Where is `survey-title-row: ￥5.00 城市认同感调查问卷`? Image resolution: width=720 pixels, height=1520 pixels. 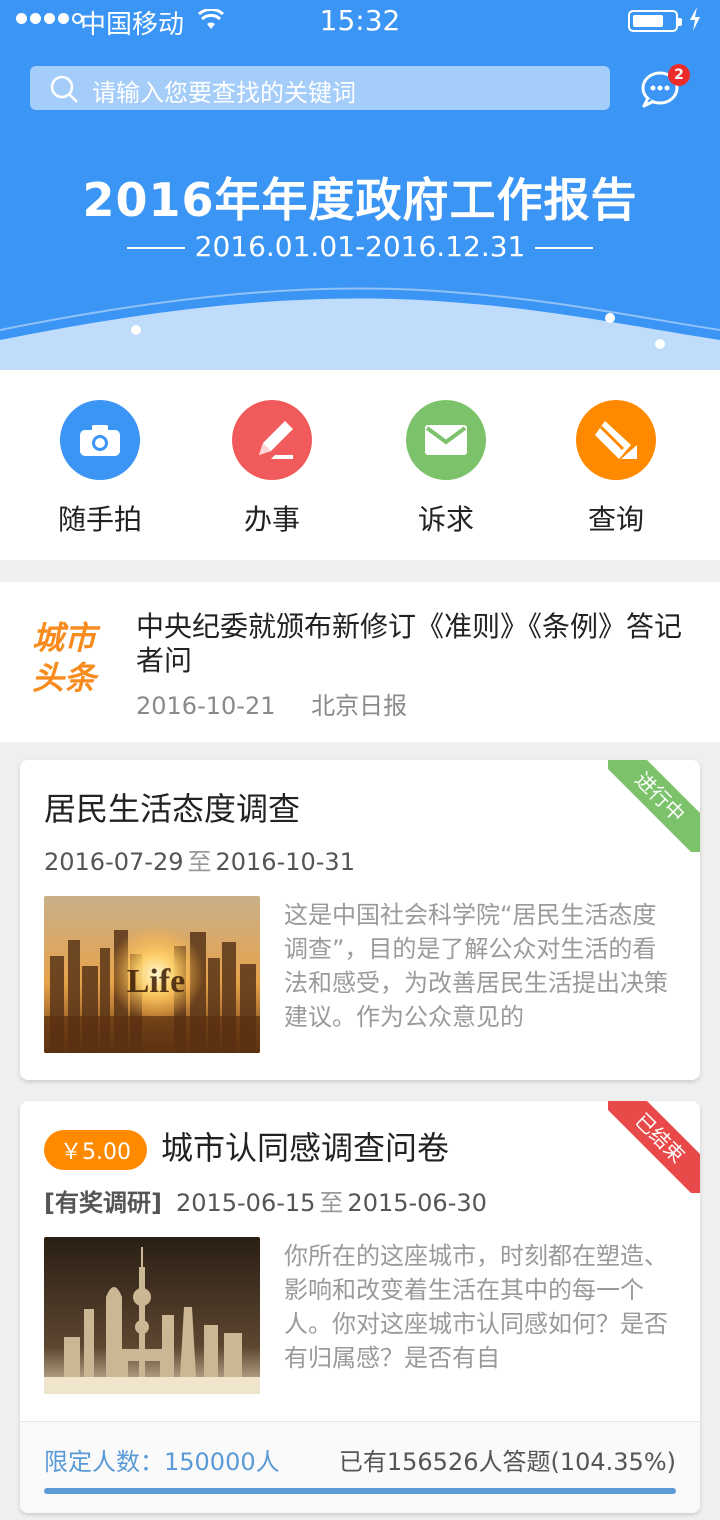 survey-title-row: ￥5.00 城市认同感调查问卷 is located at coordinates (246, 1146).